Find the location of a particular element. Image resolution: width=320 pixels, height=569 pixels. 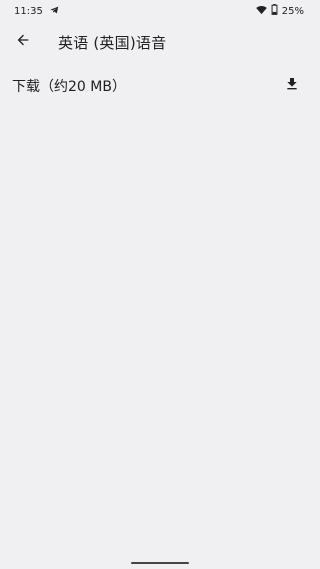

arrow-back-icon is located at coordinates (23, 42).